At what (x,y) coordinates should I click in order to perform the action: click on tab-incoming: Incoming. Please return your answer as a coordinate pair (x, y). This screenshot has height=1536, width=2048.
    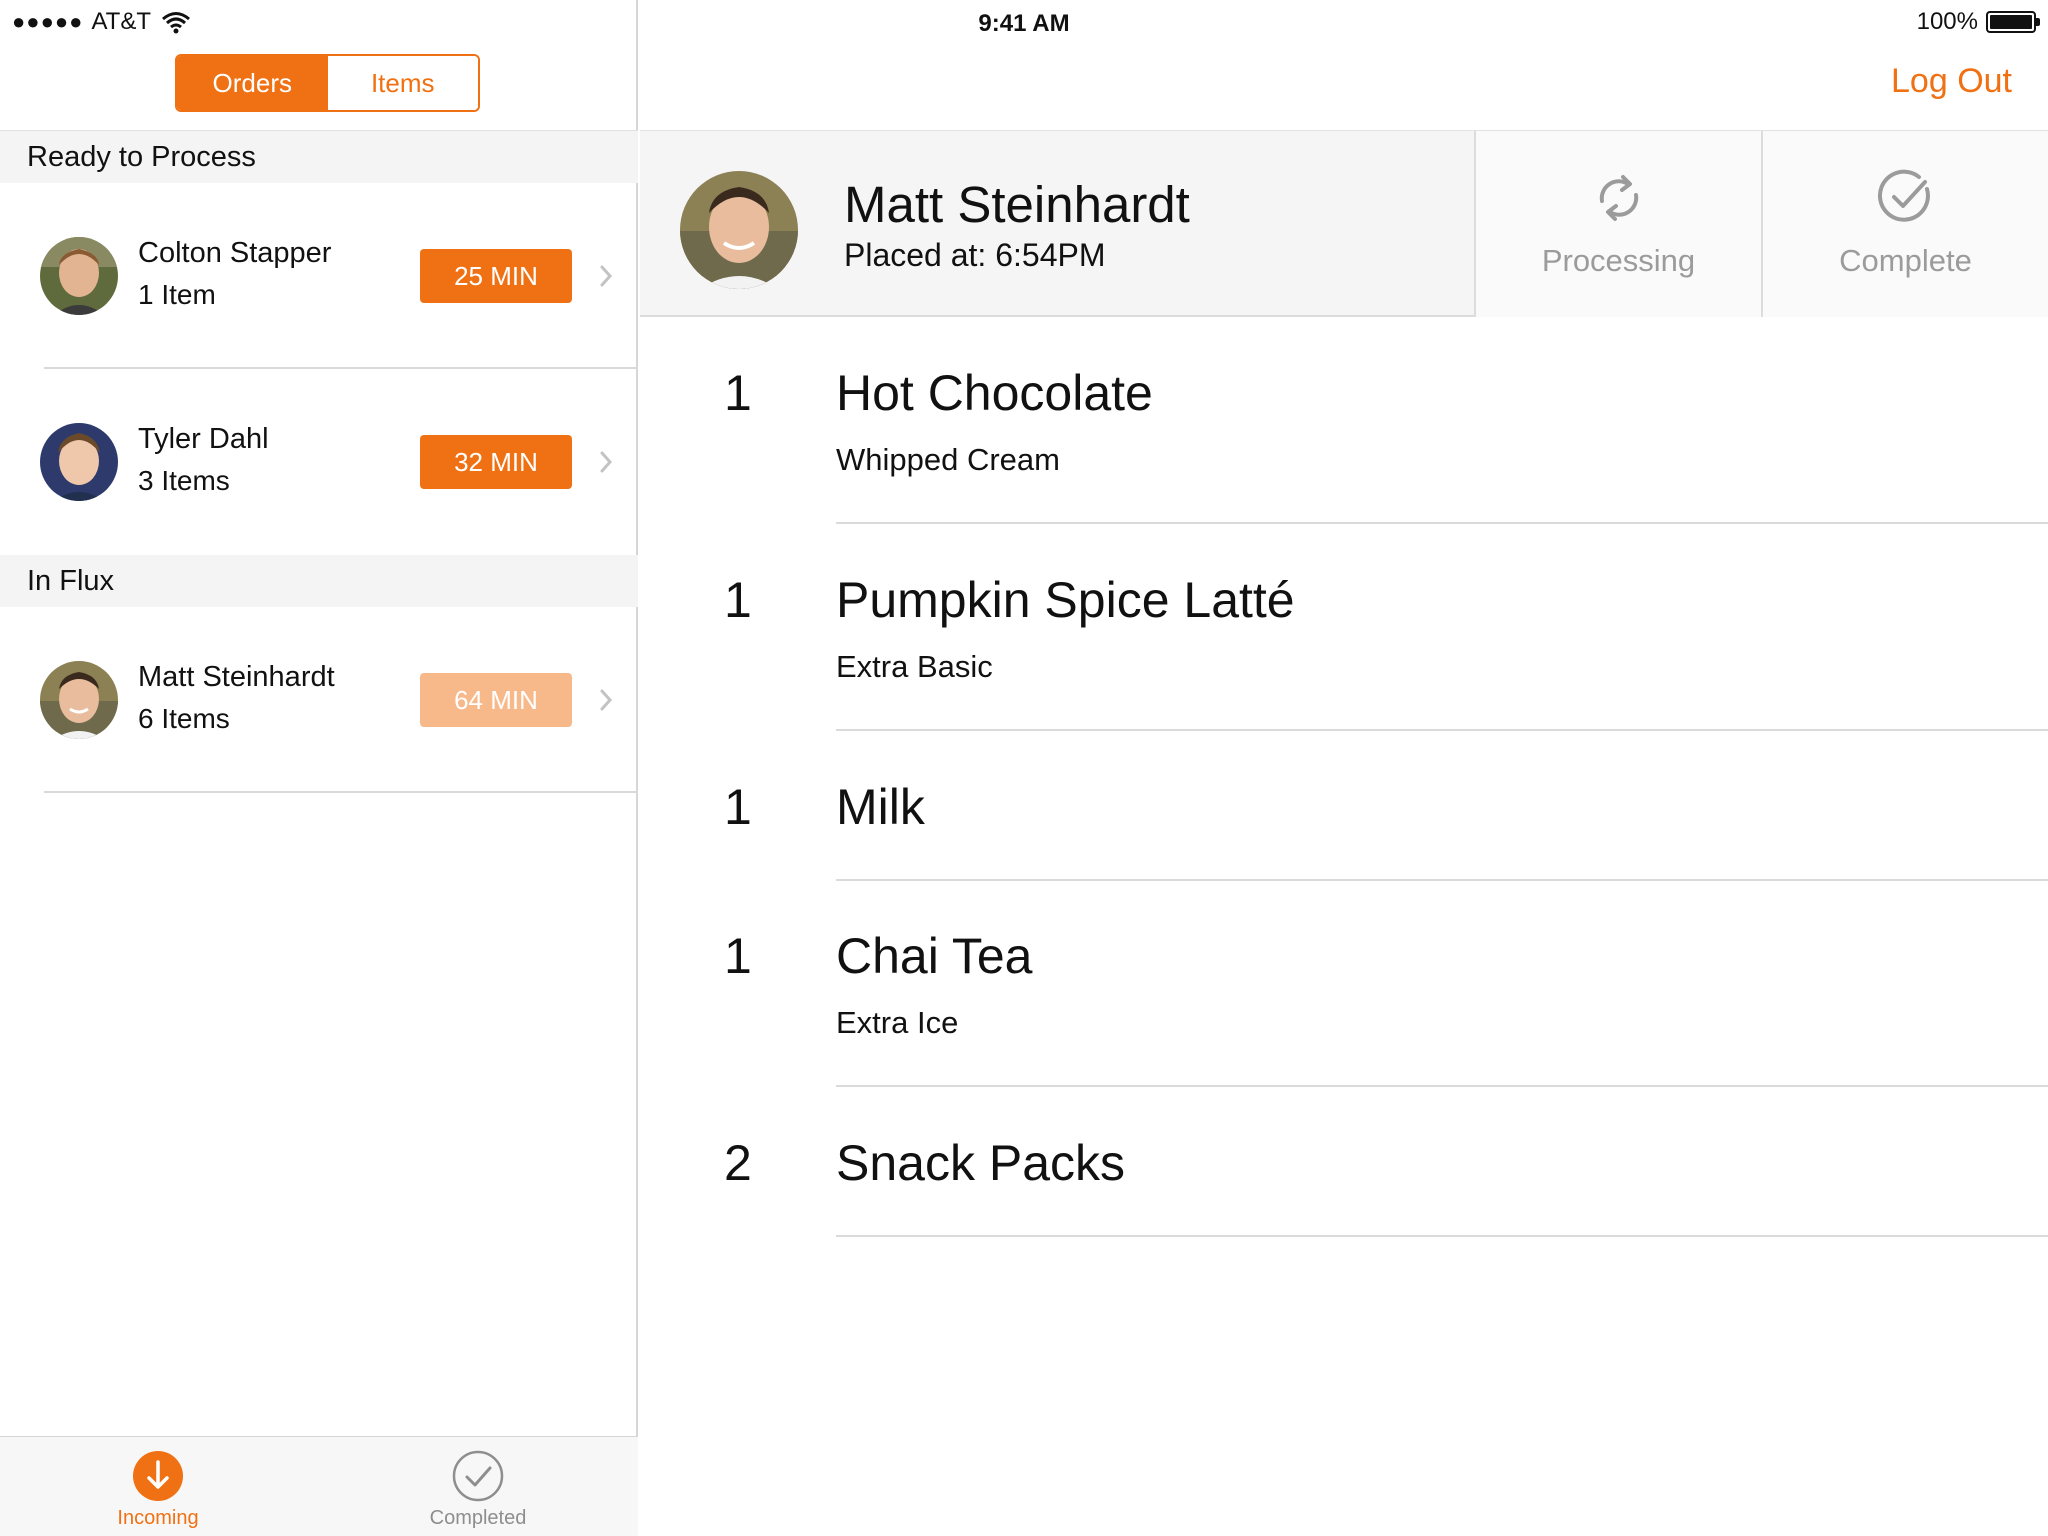
    Looking at the image, I should click on (158, 1489).